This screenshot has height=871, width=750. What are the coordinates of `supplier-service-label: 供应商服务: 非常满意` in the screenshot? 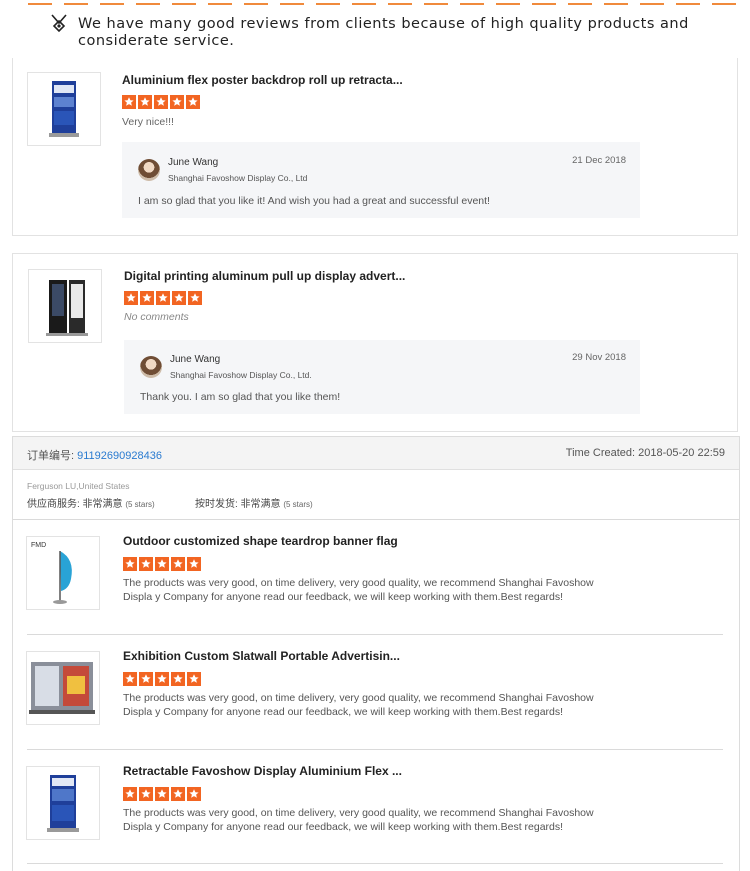 It's located at (75, 504).